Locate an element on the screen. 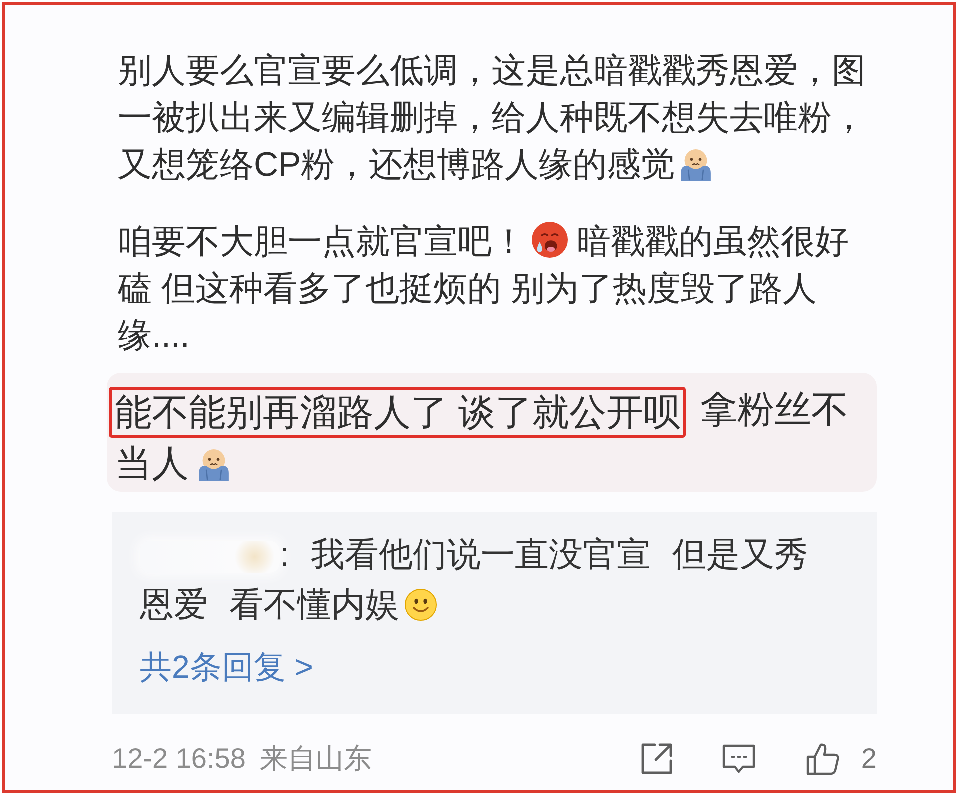 This screenshot has width=960, height=796. comment-text: 咱要不大胆一点就官宣吧！ is located at coordinates (322, 242).